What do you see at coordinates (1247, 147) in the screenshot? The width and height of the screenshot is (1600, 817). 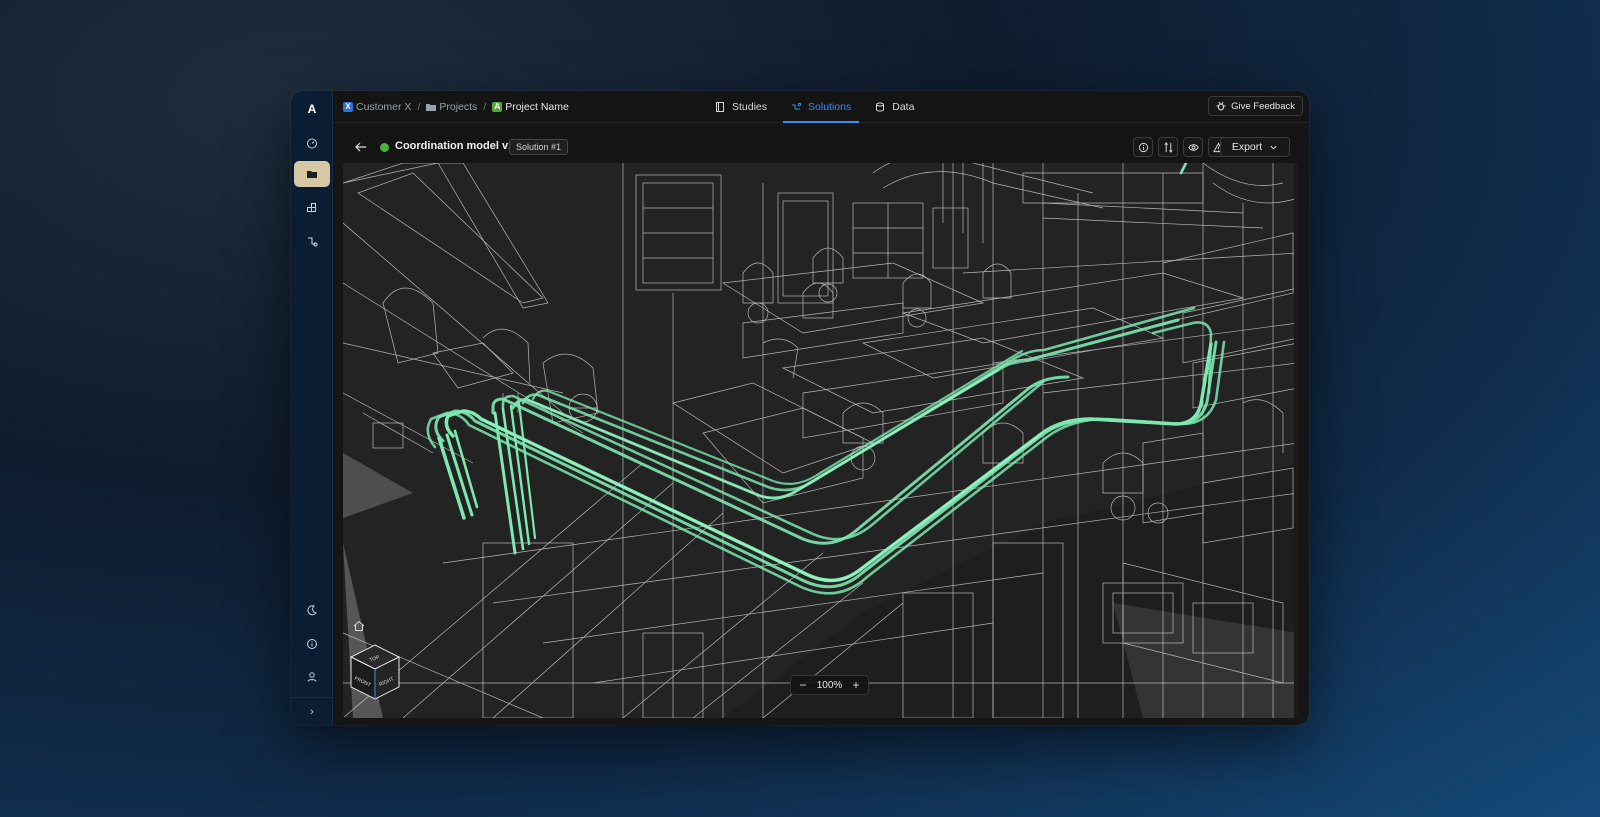 I see `export-label: Export` at bounding box center [1247, 147].